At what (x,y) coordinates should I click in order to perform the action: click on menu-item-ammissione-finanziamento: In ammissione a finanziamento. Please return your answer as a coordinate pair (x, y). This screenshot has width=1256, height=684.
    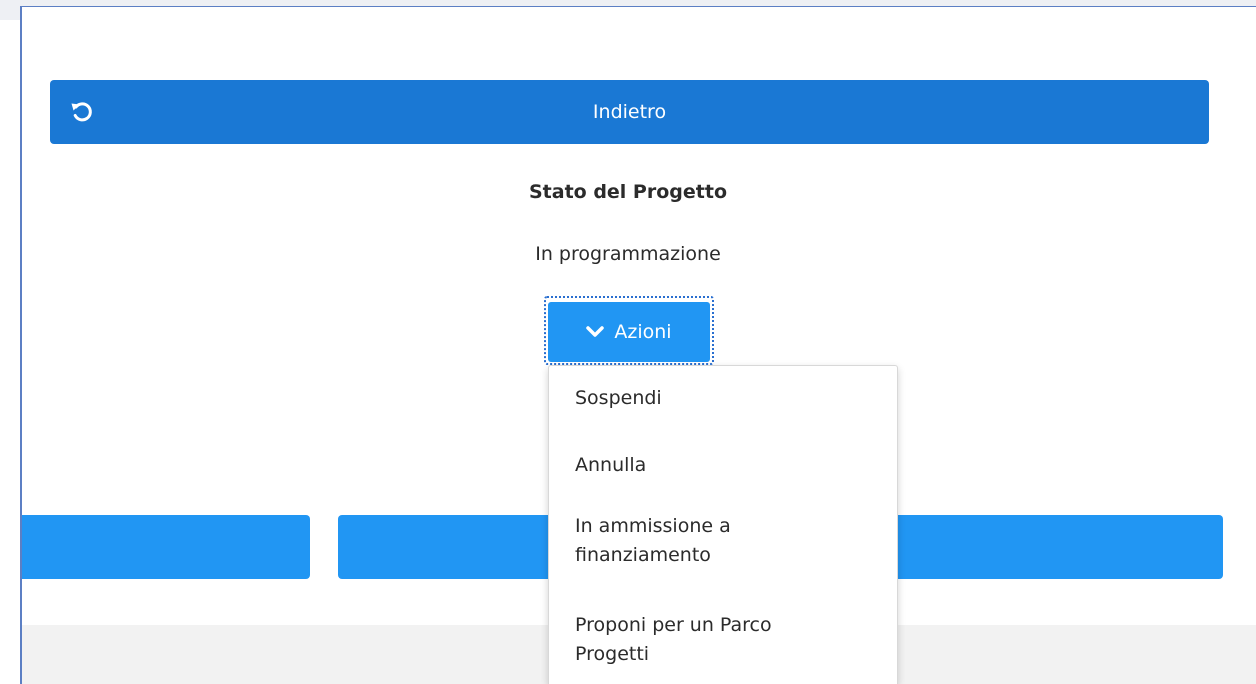
    Looking at the image, I should click on (690, 541).